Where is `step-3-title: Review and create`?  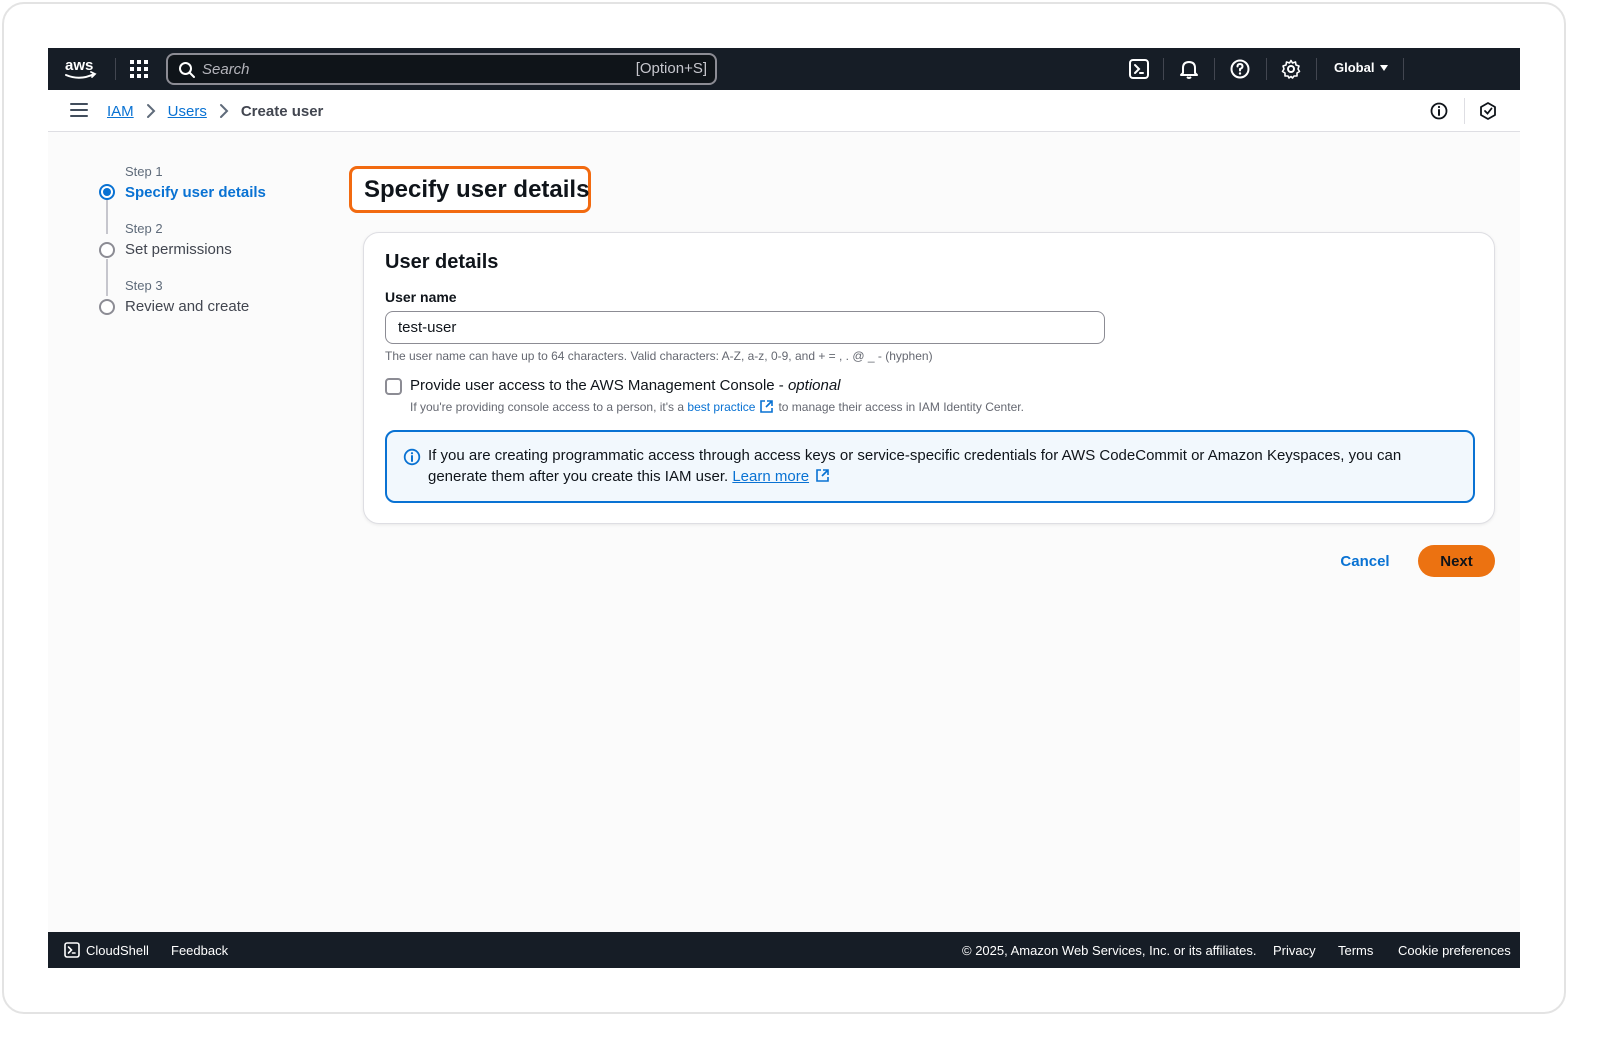
step-3-title: Review and create is located at coordinates (187, 306).